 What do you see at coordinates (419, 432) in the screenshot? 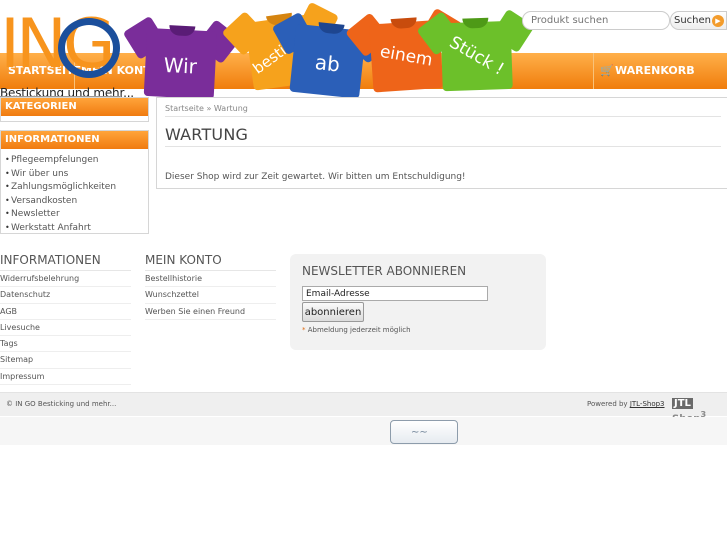
I see `badge-squiggle-icon: ∼∼` at bounding box center [419, 432].